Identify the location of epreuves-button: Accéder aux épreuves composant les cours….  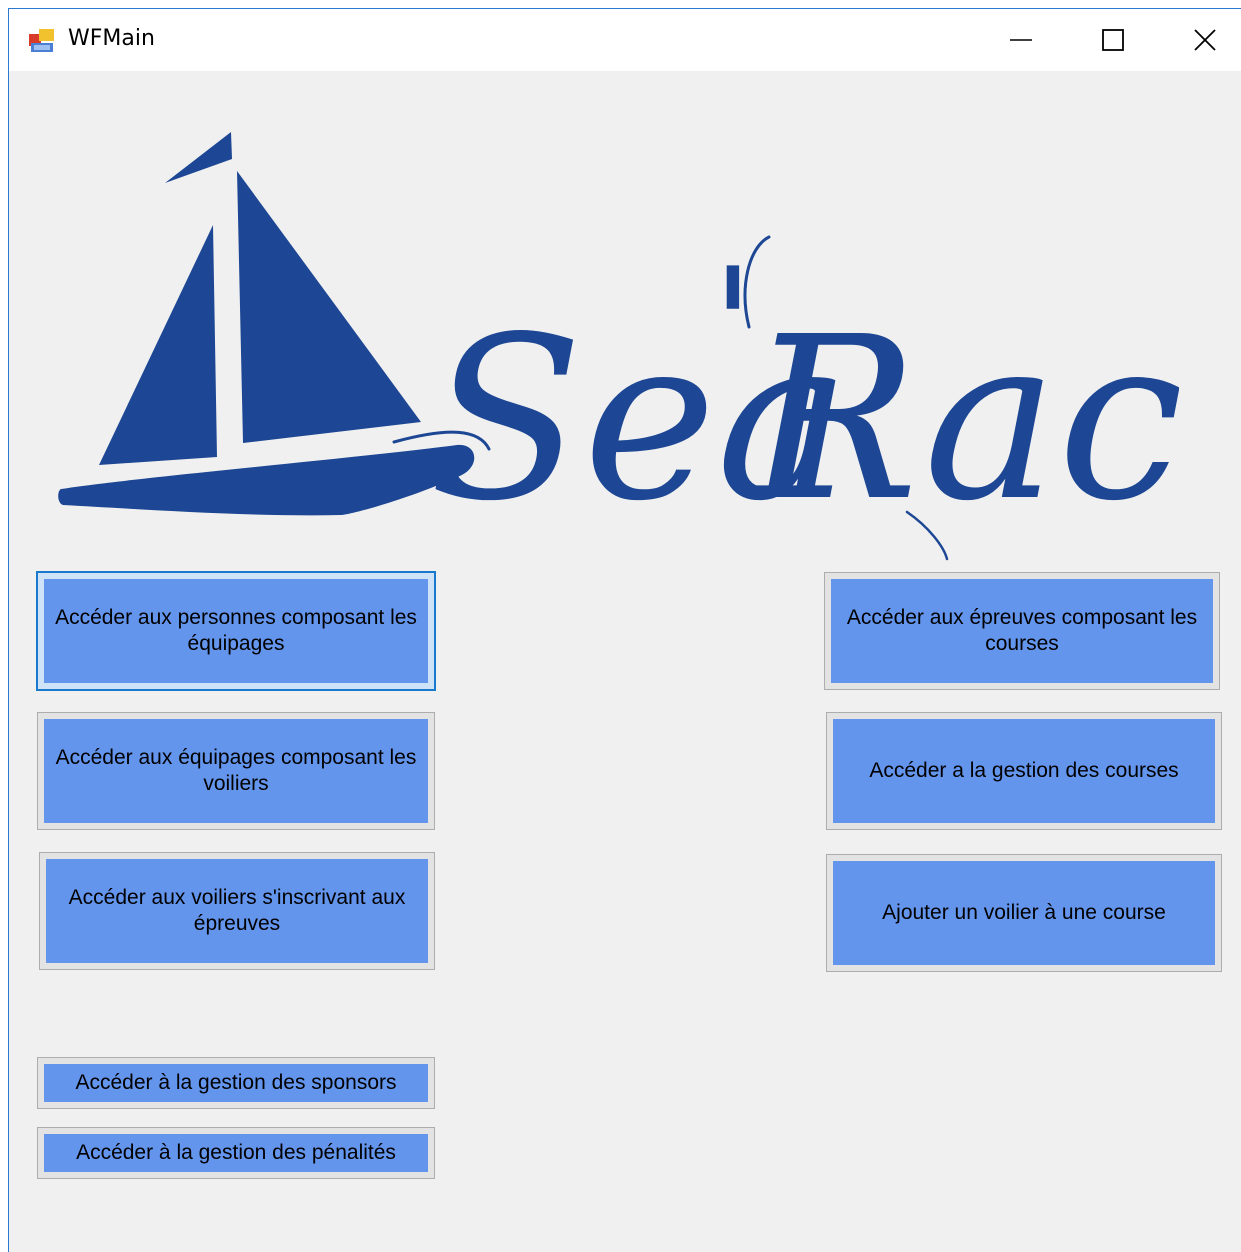
(1022, 631).